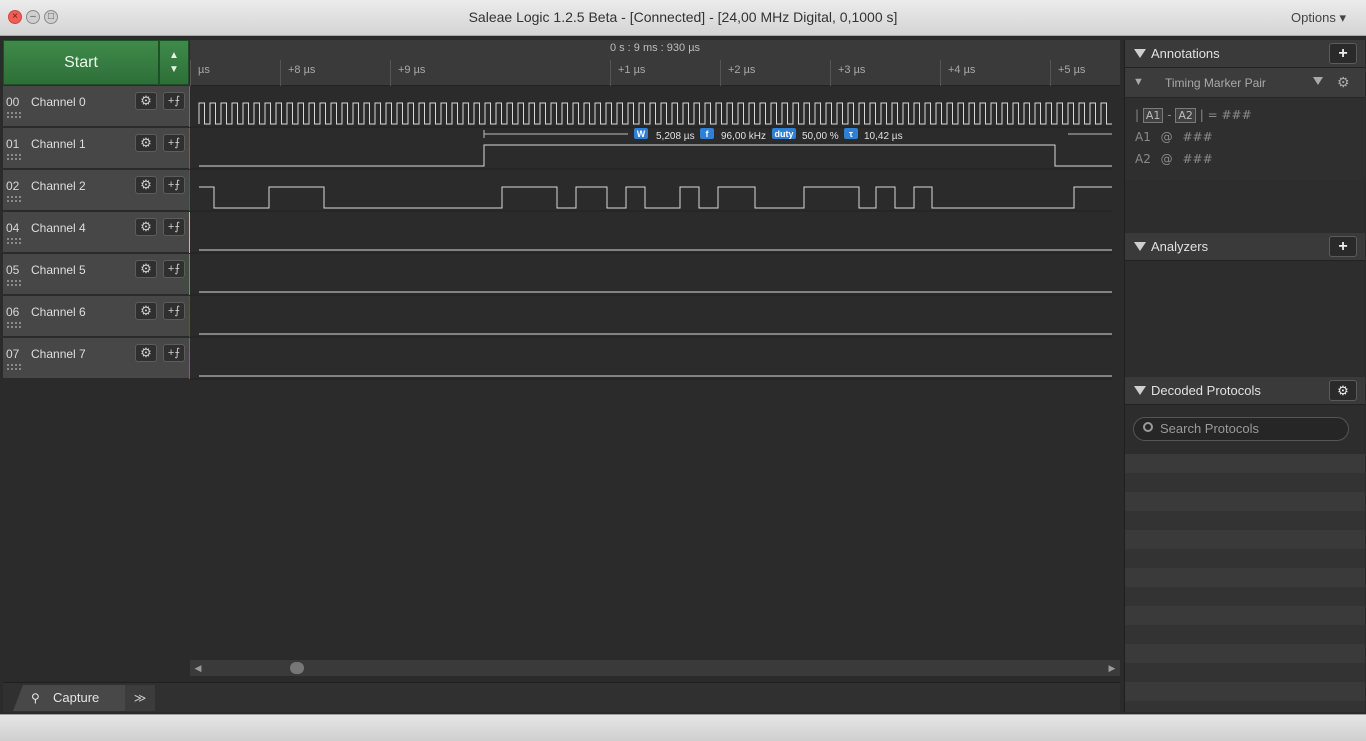 The image size is (1366, 741). Describe the element at coordinates (655, 668) in the screenshot. I see `horizontal-scrollbar: ◀ ▶` at that location.